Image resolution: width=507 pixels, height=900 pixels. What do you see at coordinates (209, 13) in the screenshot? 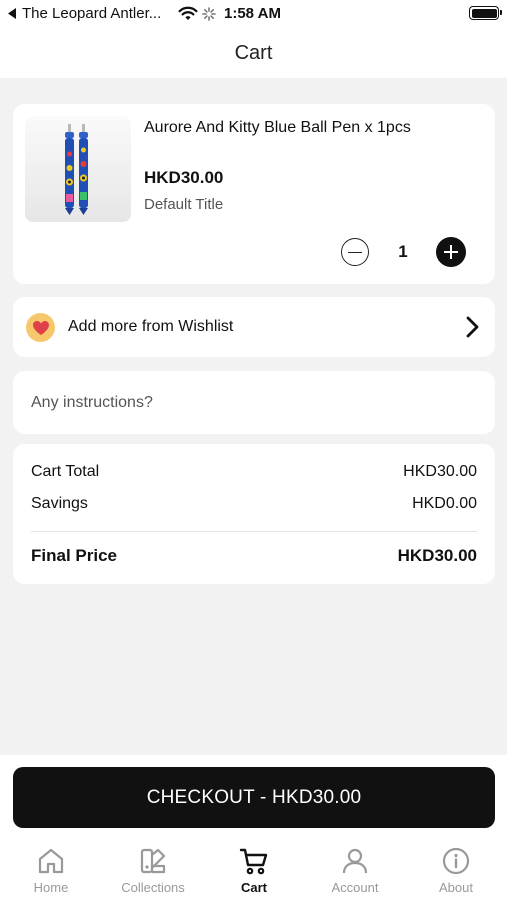
I see `activity-spinner-icon` at bounding box center [209, 13].